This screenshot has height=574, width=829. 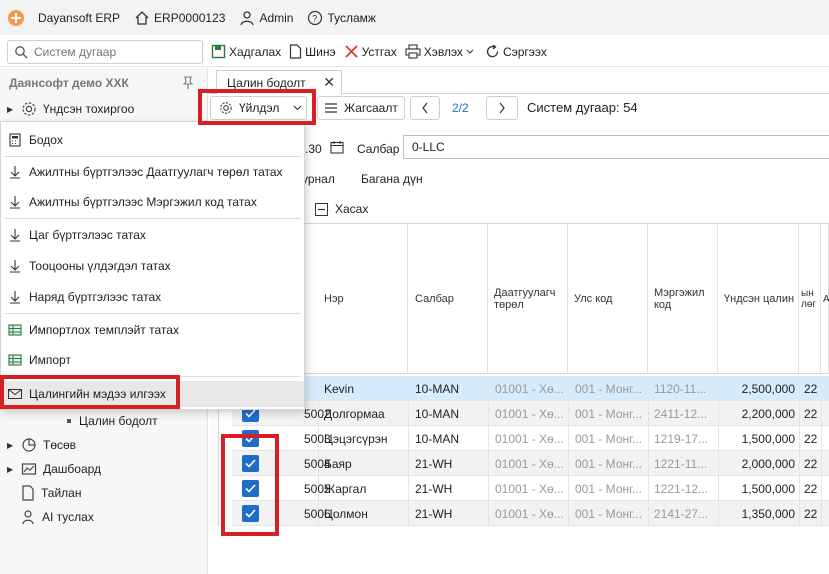 I want to click on search-input, so click(x=114, y=51).